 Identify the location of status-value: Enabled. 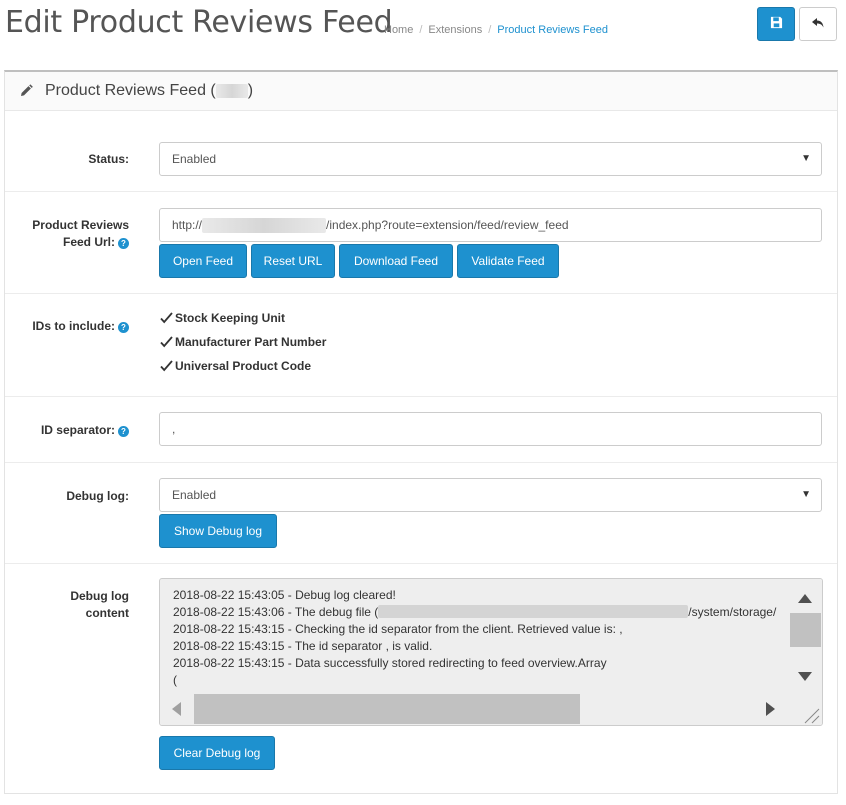
(194, 159).